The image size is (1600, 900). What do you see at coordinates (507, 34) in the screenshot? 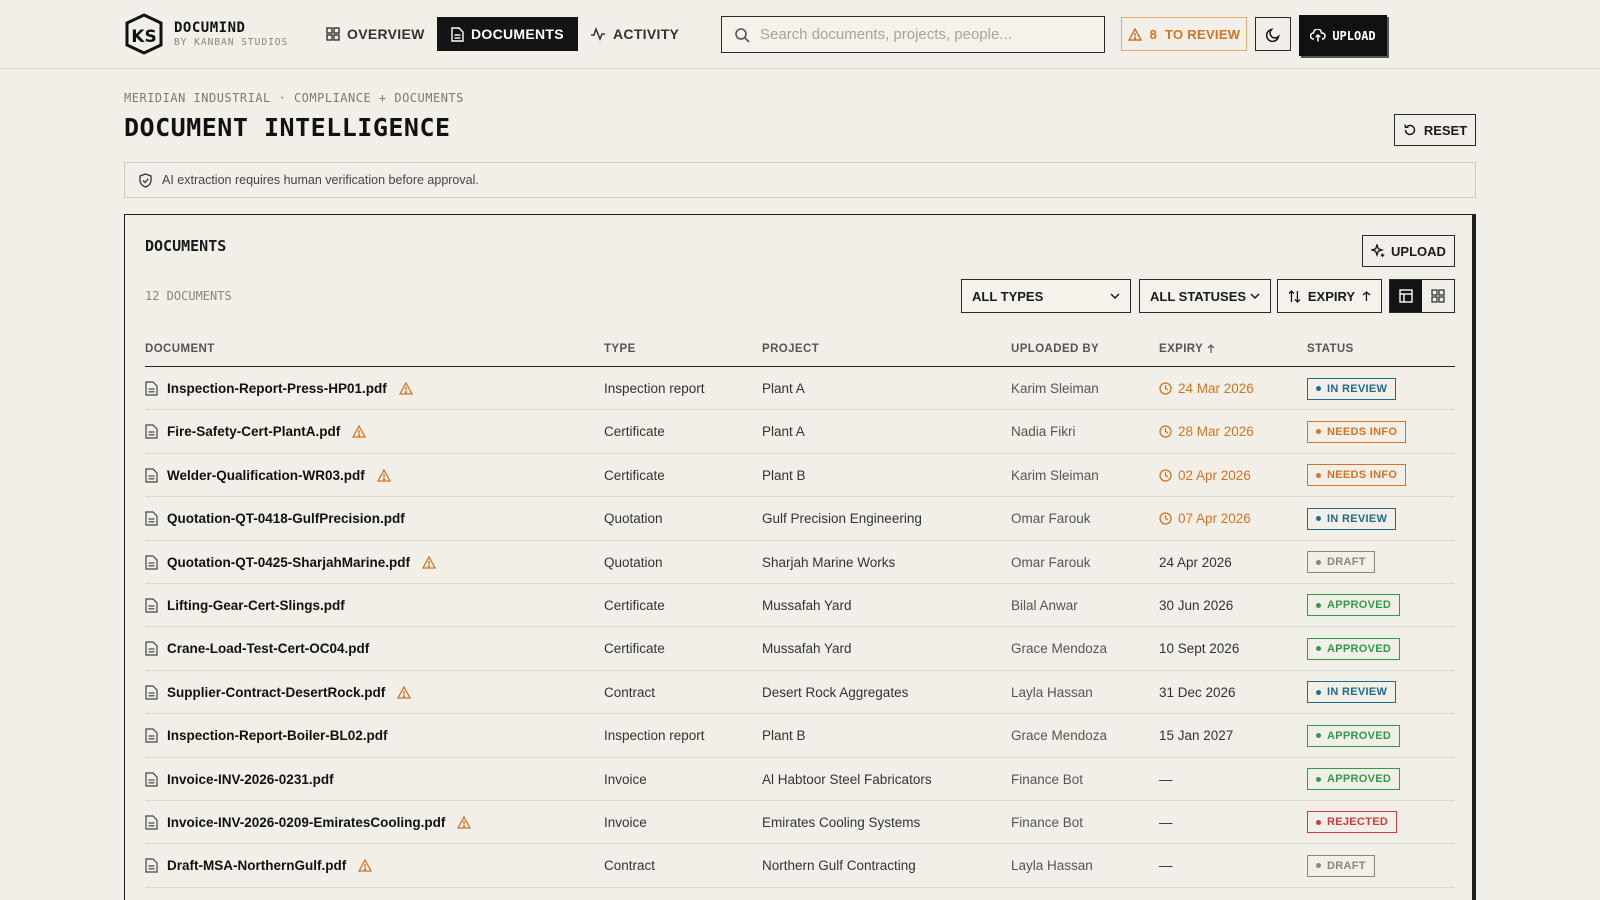
I see `nav-documents: DOCUMENTS` at bounding box center [507, 34].